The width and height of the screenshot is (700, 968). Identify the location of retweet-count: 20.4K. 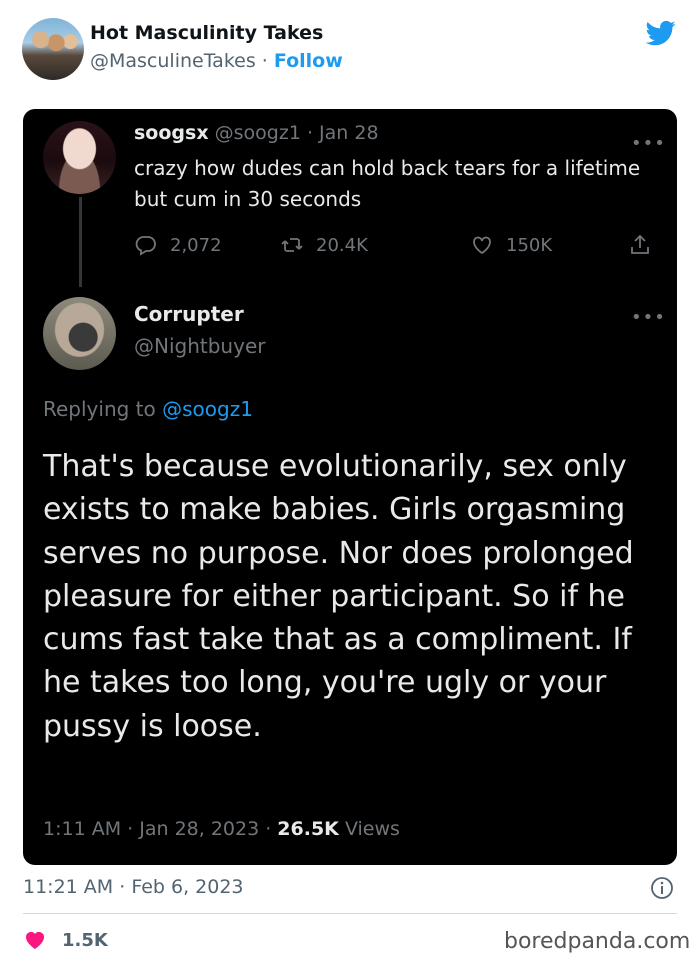
(342, 245).